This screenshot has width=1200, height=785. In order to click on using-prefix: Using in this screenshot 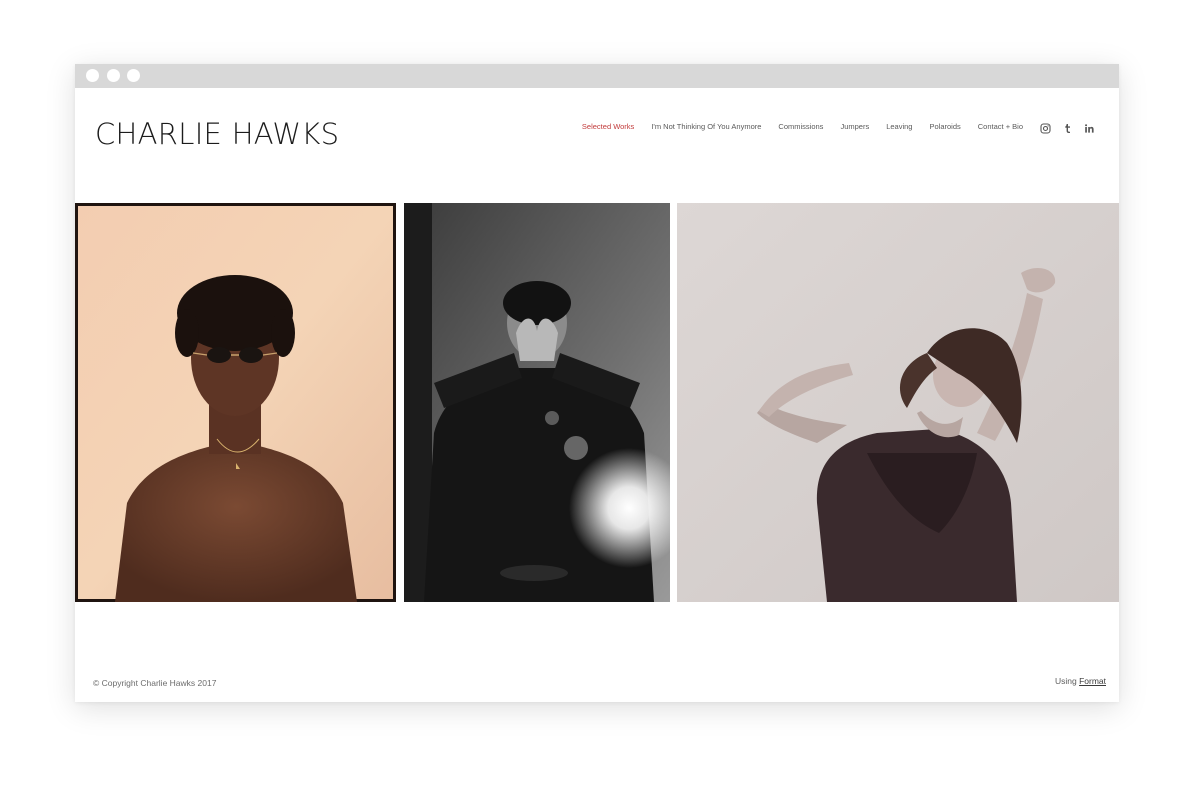, I will do `click(1065, 681)`.